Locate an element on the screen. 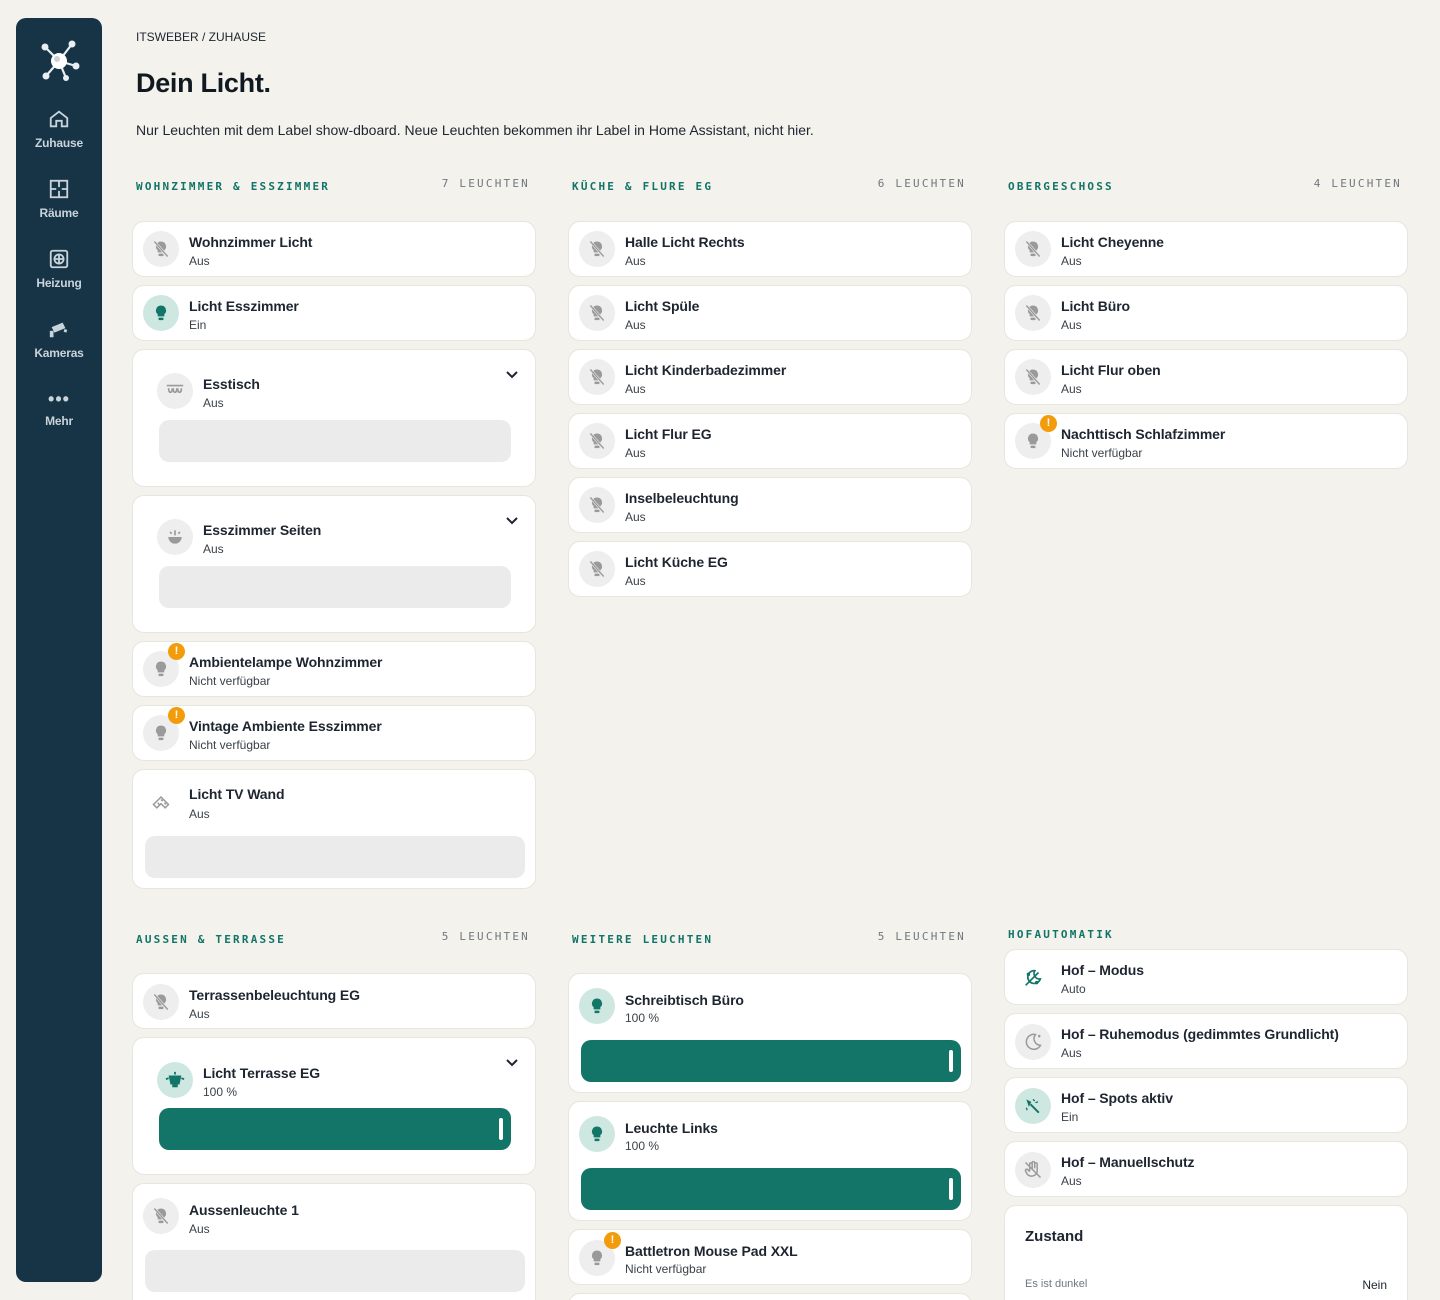 This screenshot has width=1440, height=1300. light-card-expanded: Esszimmer Seiten Aus is located at coordinates (334, 564).